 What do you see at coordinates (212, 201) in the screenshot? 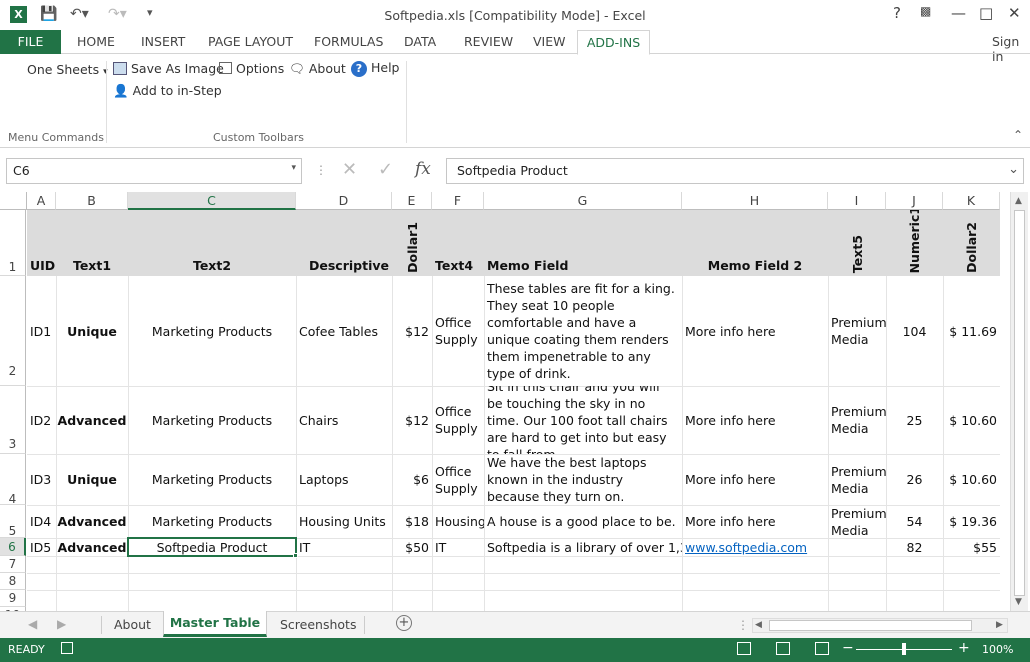
I see `column-header-c: C` at bounding box center [212, 201].